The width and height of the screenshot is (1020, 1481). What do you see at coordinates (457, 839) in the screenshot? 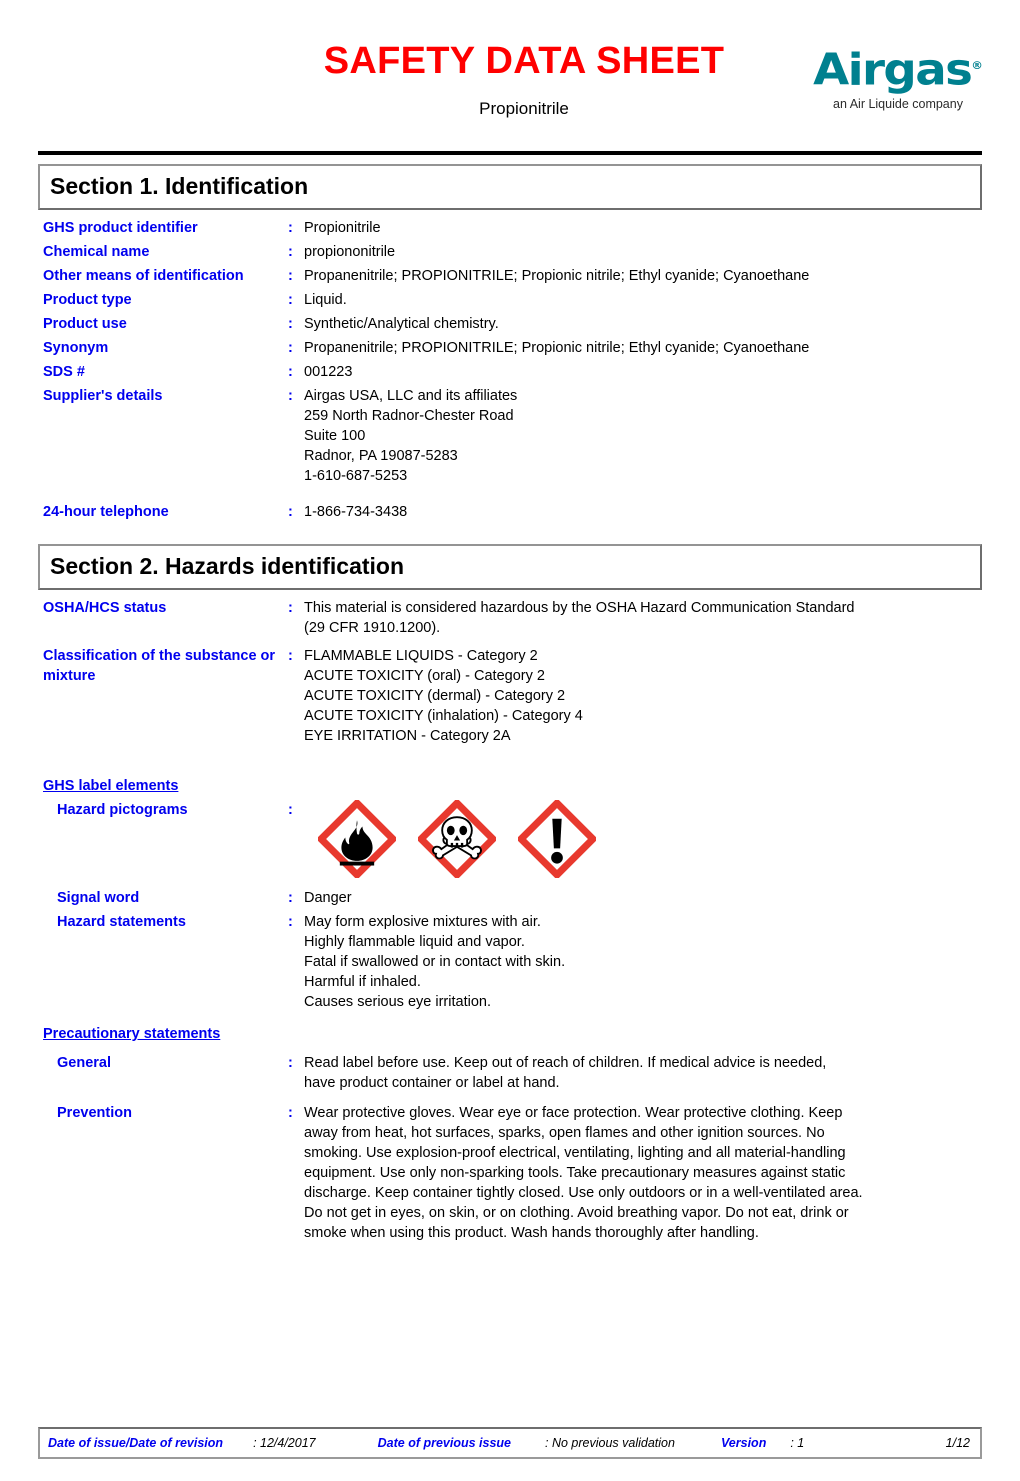
I see `skull-and-crossbones-pictogram` at bounding box center [457, 839].